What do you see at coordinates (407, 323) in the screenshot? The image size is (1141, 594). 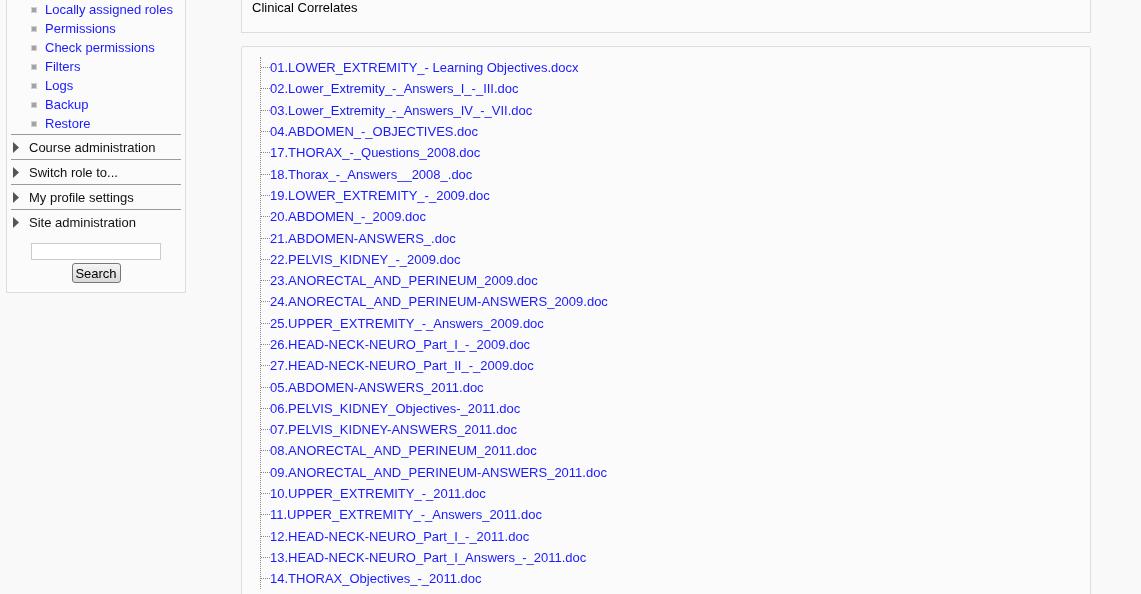 I see `file-link: 25.UPPER_EXTREMITY_-_Answers_2009.doc` at bounding box center [407, 323].